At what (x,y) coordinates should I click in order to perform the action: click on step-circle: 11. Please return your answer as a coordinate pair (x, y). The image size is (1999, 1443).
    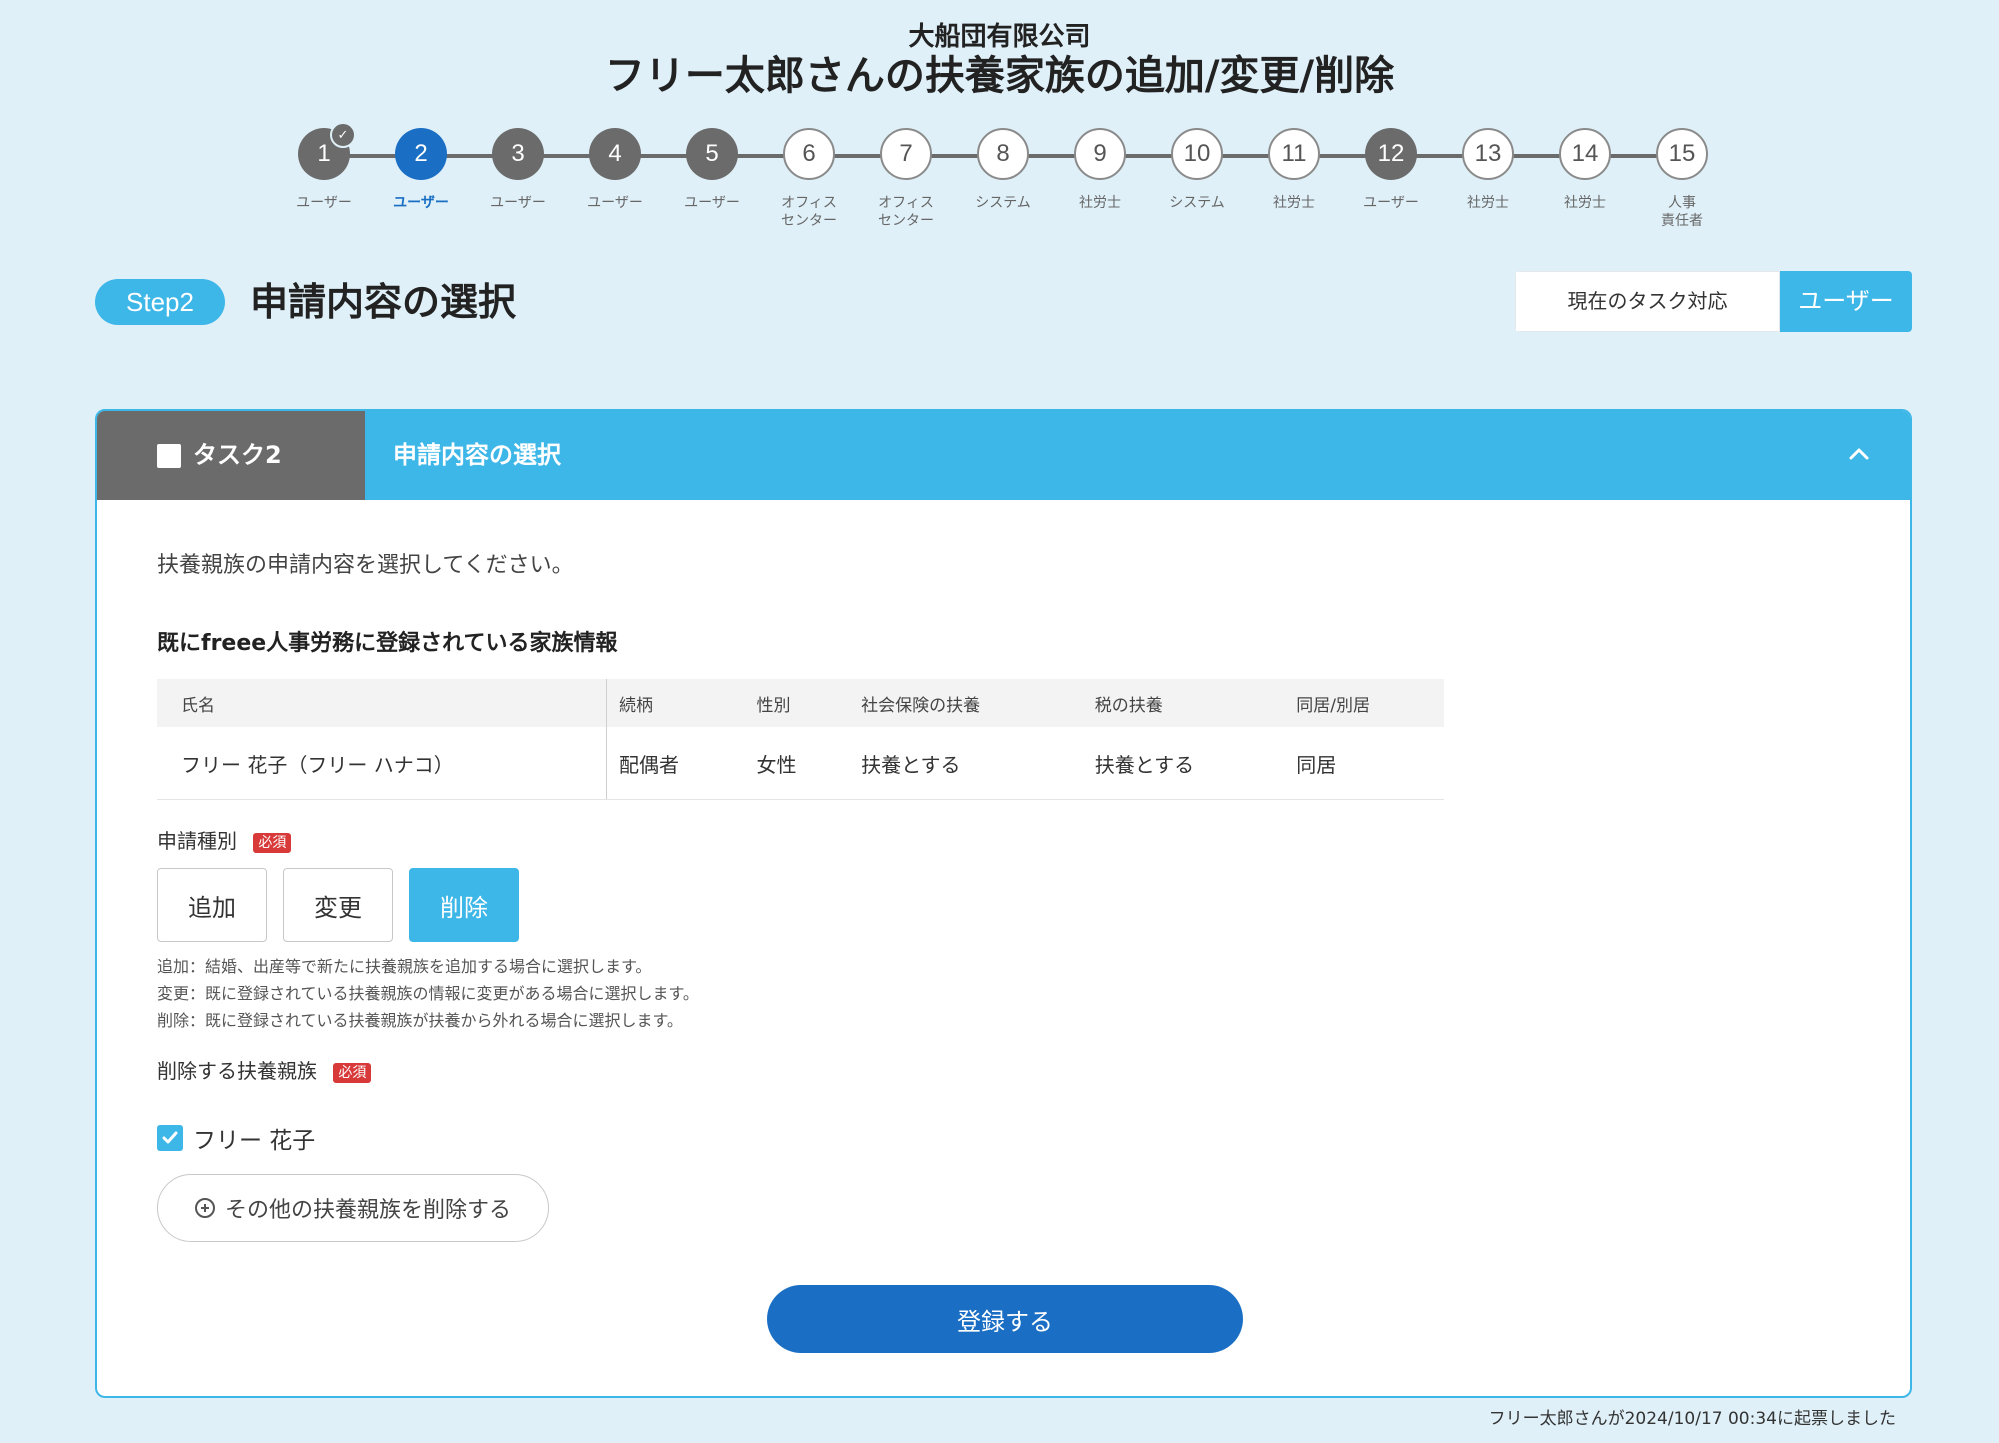
    Looking at the image, I should click on (1294, 154).